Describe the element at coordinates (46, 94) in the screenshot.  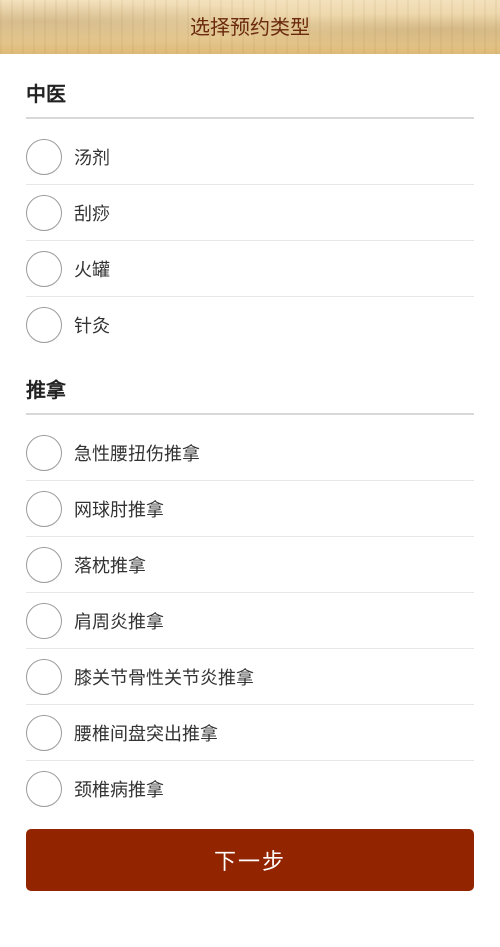
I see `section-title-tcm: 中医` at that location.